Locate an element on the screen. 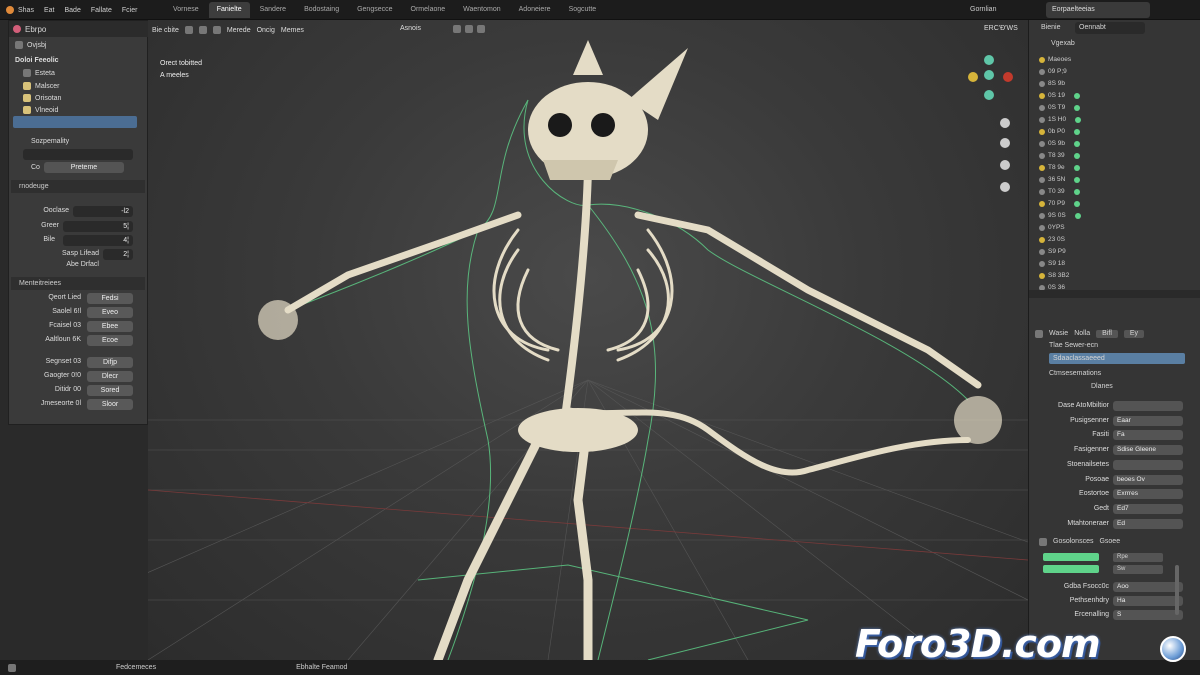 This screenshot has width=1200, height=675. prop-tab: Ey is located at coordinates (1134, 334).